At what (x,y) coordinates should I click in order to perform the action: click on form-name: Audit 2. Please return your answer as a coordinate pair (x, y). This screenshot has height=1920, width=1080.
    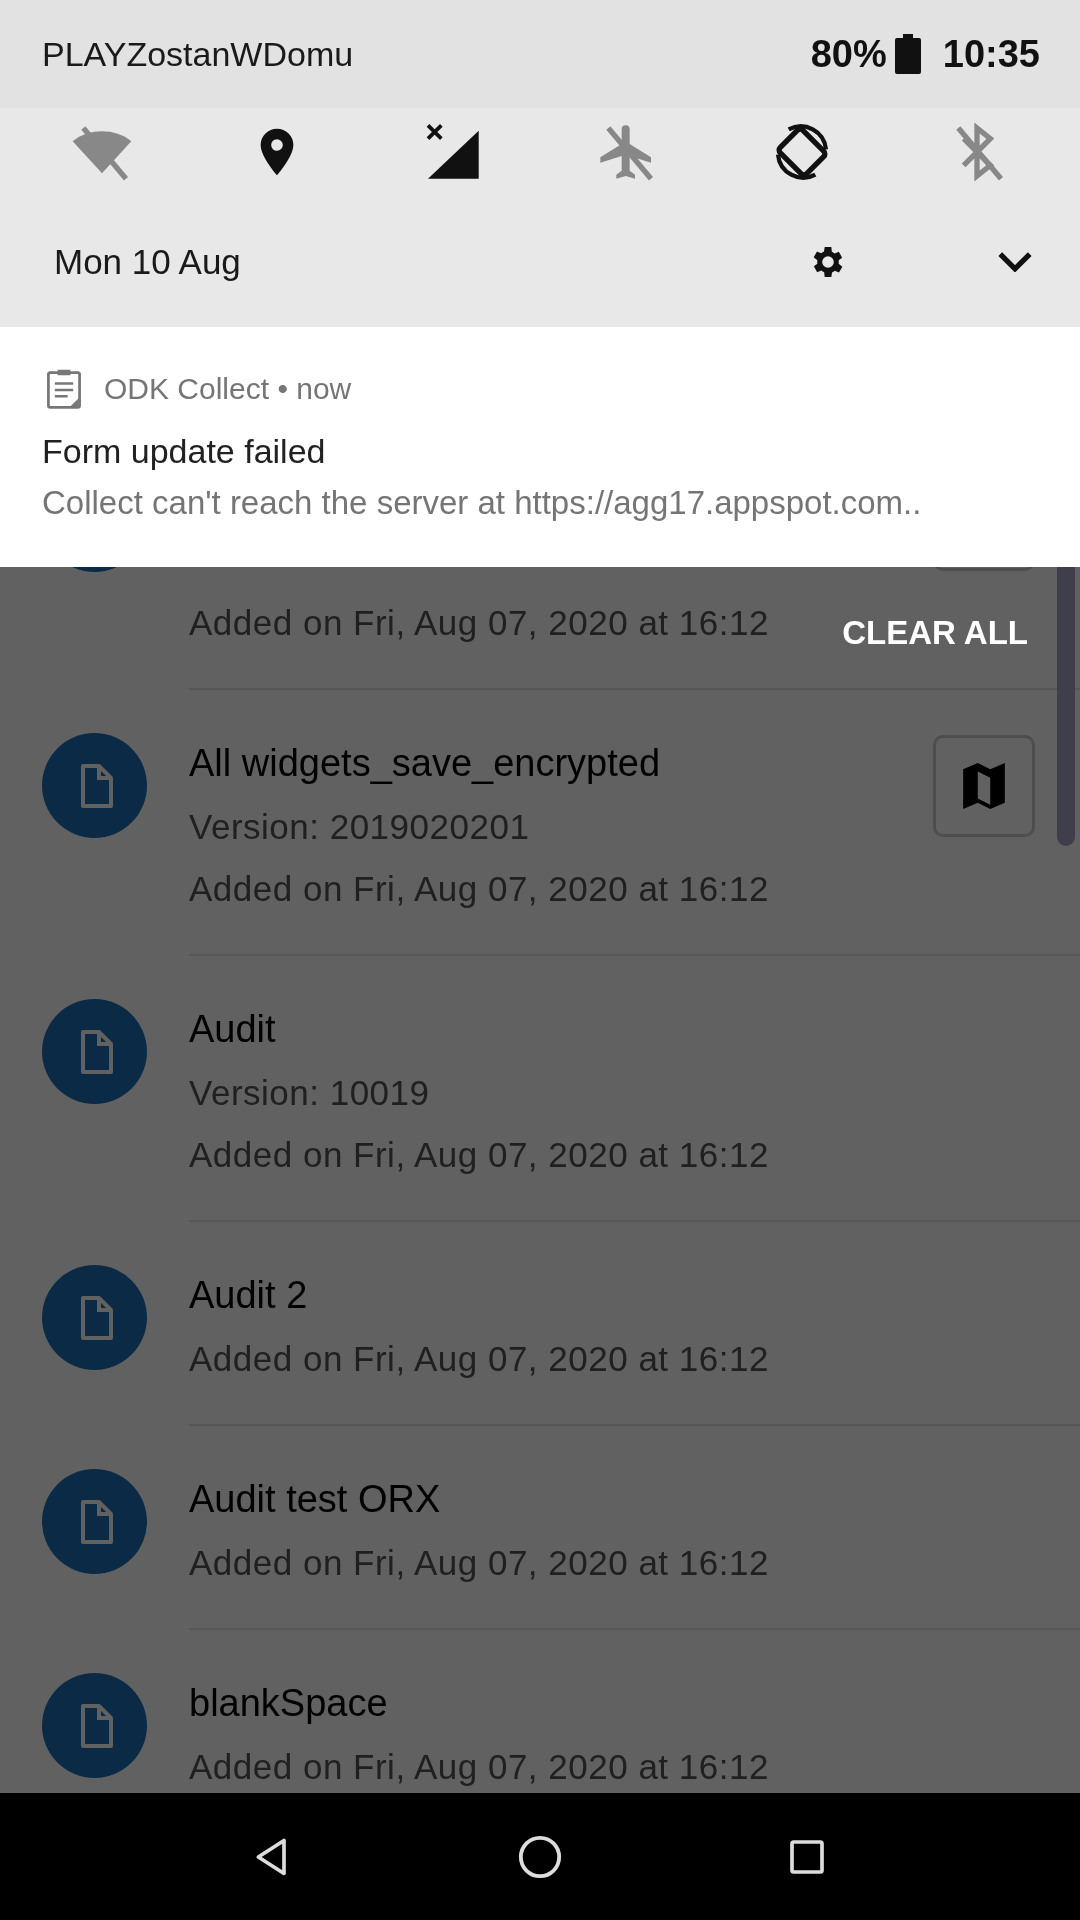
    Looking at the image, I should click on (248, 1295).